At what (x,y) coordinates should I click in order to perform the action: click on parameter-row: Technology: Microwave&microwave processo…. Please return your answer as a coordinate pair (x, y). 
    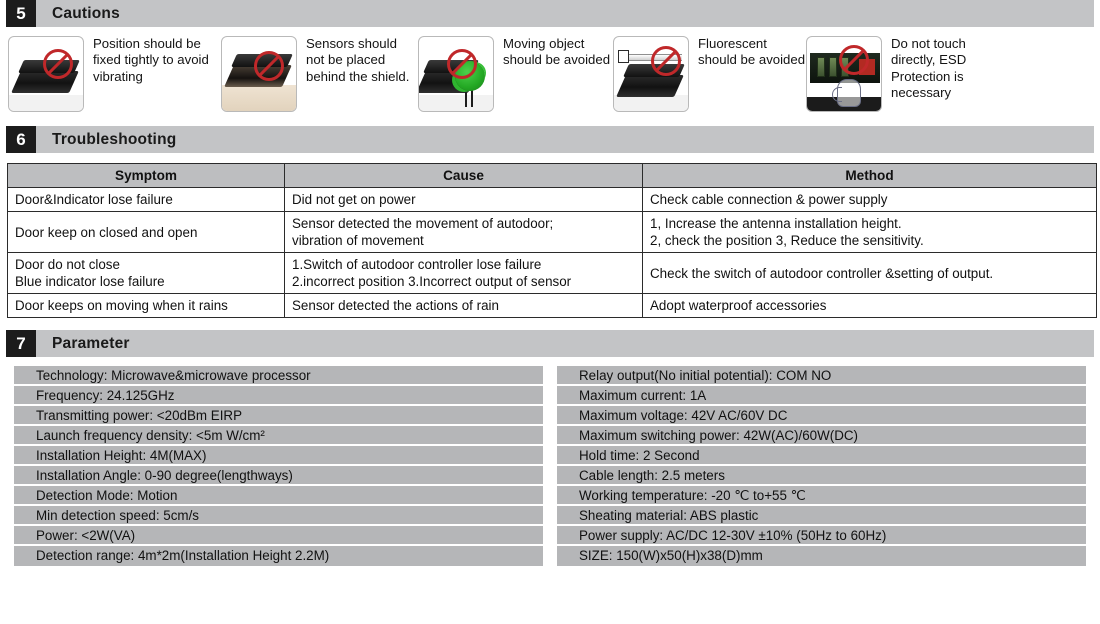
    Looking at the image, I should click on (278, 376).